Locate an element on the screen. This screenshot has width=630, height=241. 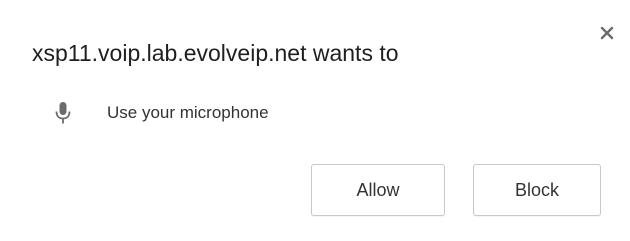
microphone-icon is located at coordinates (63, 113).